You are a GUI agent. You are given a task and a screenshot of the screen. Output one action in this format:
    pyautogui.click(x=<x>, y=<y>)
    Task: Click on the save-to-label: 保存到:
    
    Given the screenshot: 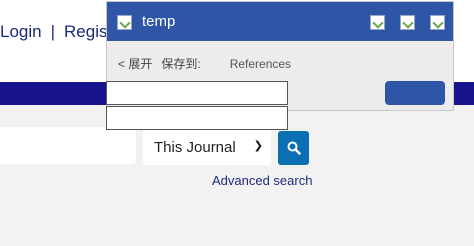 What is the action you would take?
    pyautogui.click(x=181, y=64)
    